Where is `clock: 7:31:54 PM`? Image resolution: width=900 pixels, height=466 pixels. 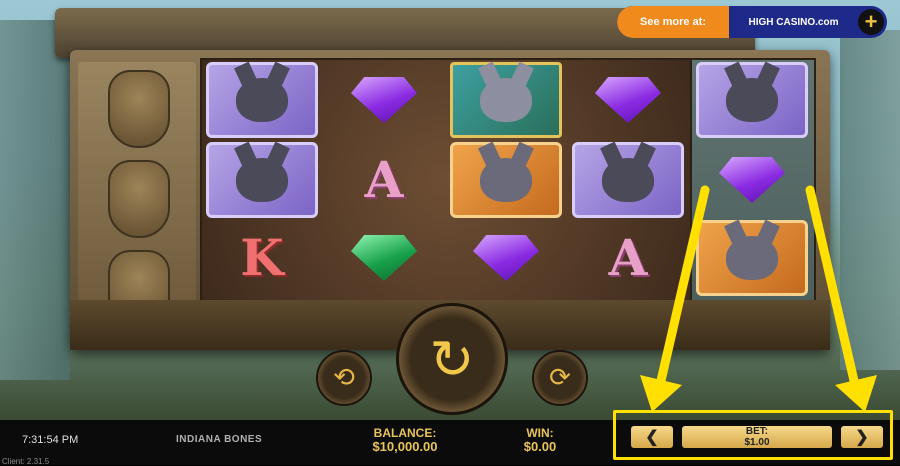
clock: 7:31:54 PM is located at coordinates (50, 440).